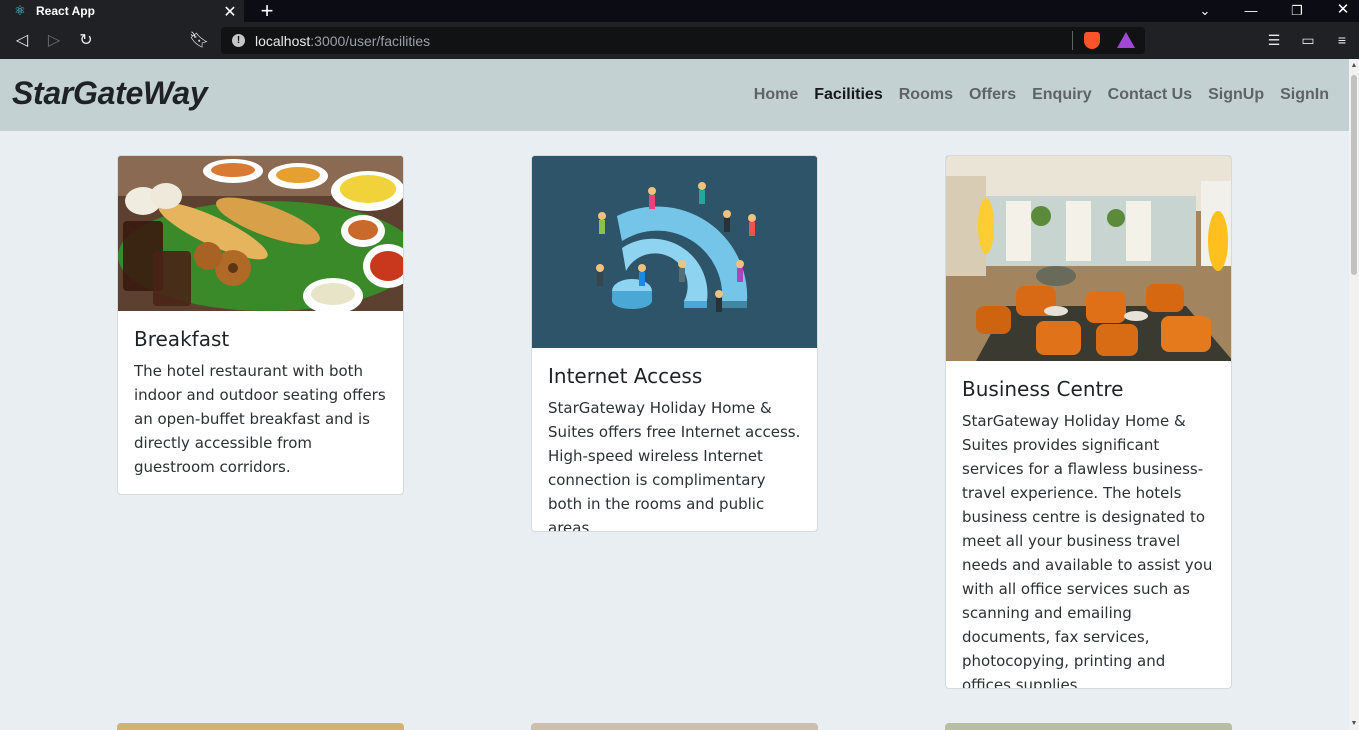  Describe the element at coordinates (674, 252) in the screenshot. I see `internet-access-image` at that location.